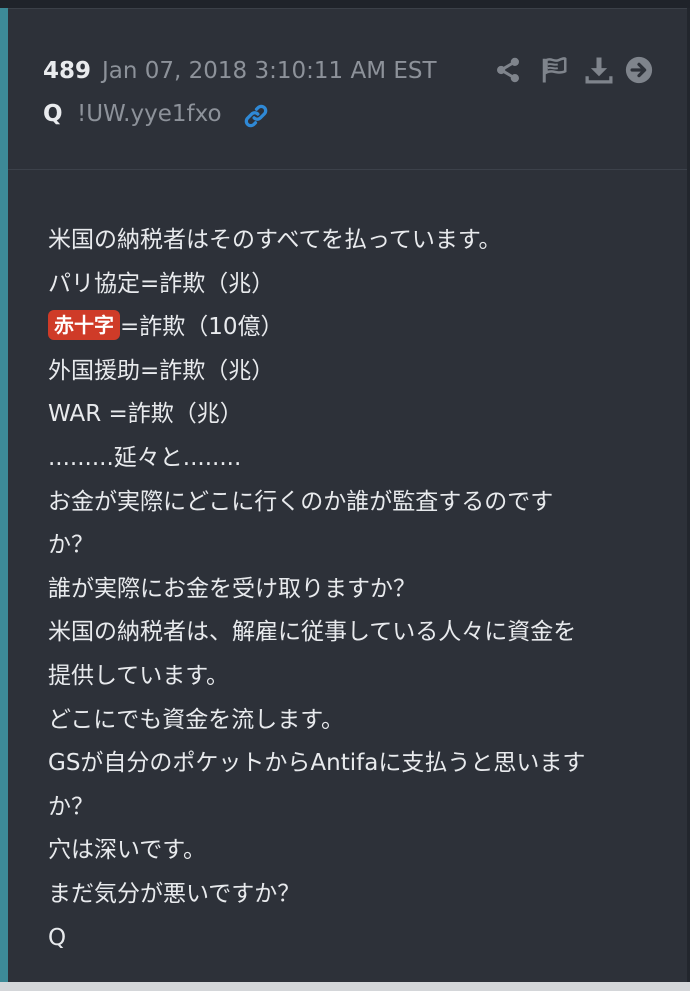 This screenshot has height=991, width=690. I want to click on post-line: 赤十字 =詐欺（10億）, so click(348, 328).